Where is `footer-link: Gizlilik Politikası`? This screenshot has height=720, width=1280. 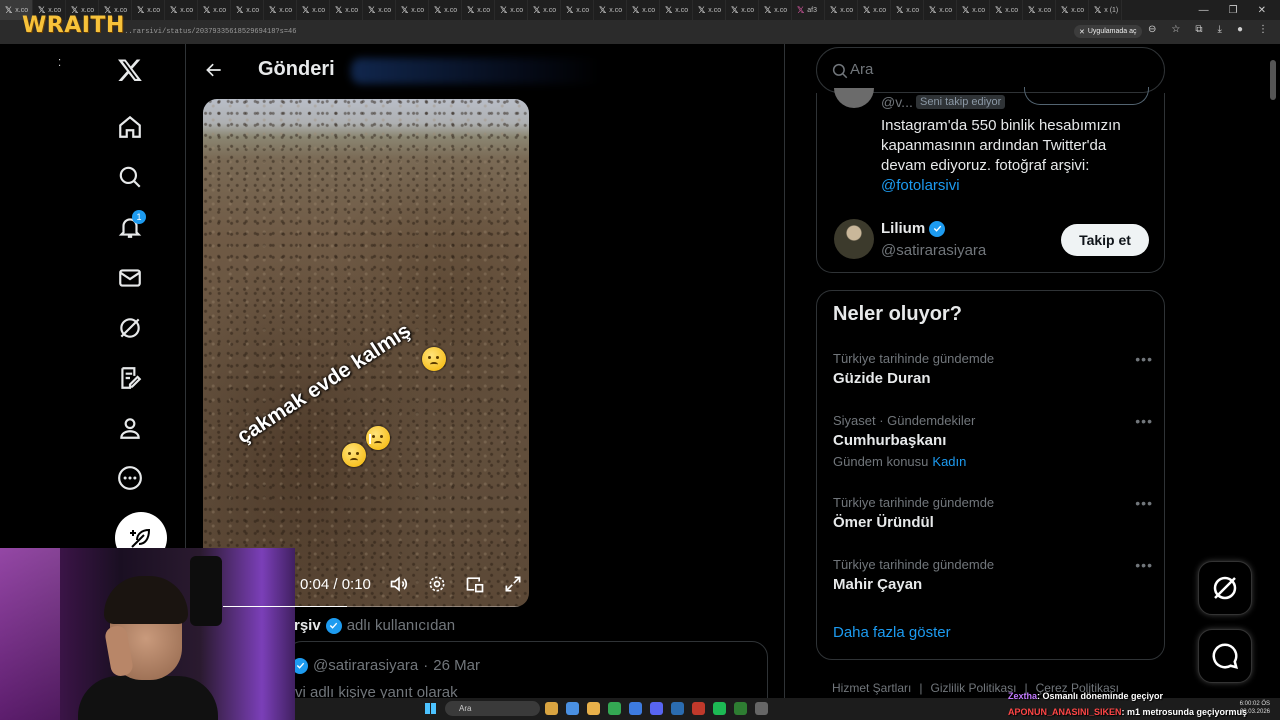
footer-link: Gizlilik Politikası is located at coordinates (973, 688).